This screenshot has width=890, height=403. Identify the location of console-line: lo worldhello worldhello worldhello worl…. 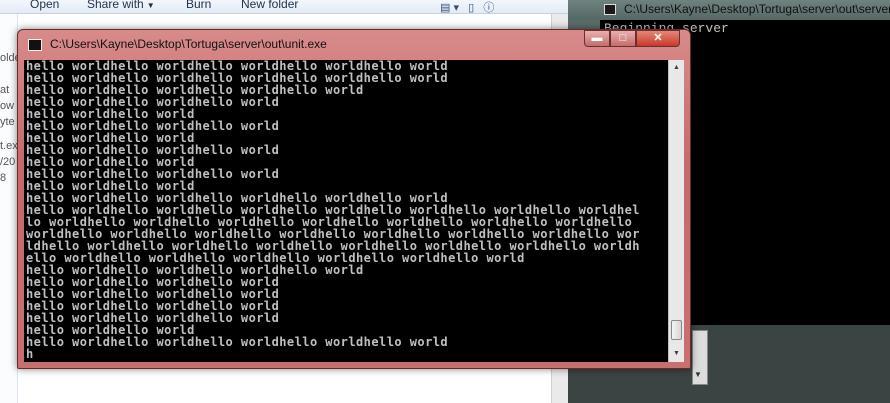
(329, 222).